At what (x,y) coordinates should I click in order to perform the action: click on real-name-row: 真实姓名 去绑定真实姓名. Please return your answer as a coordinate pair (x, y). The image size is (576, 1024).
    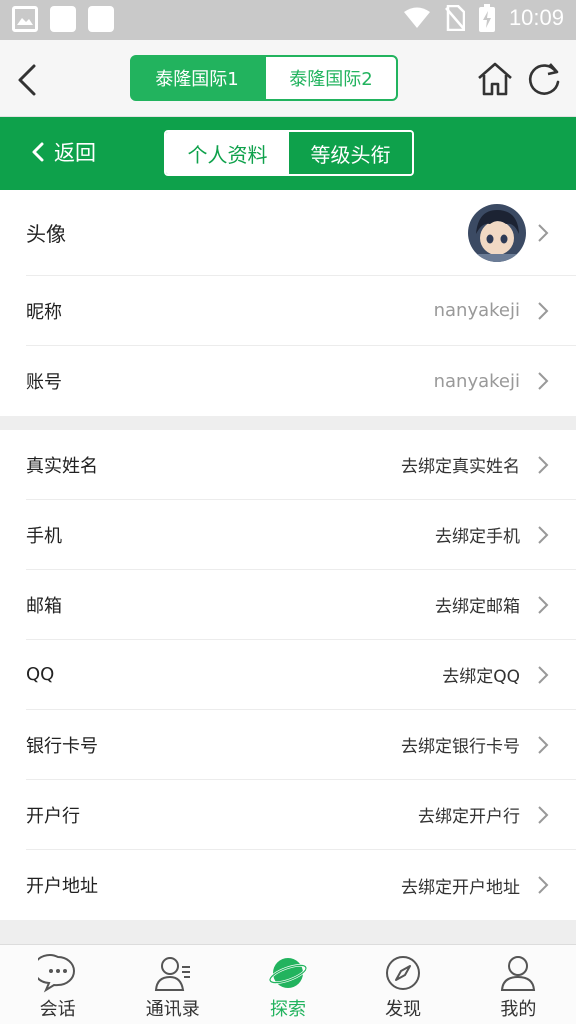
    Looking at the image, I should click on (301, 465).